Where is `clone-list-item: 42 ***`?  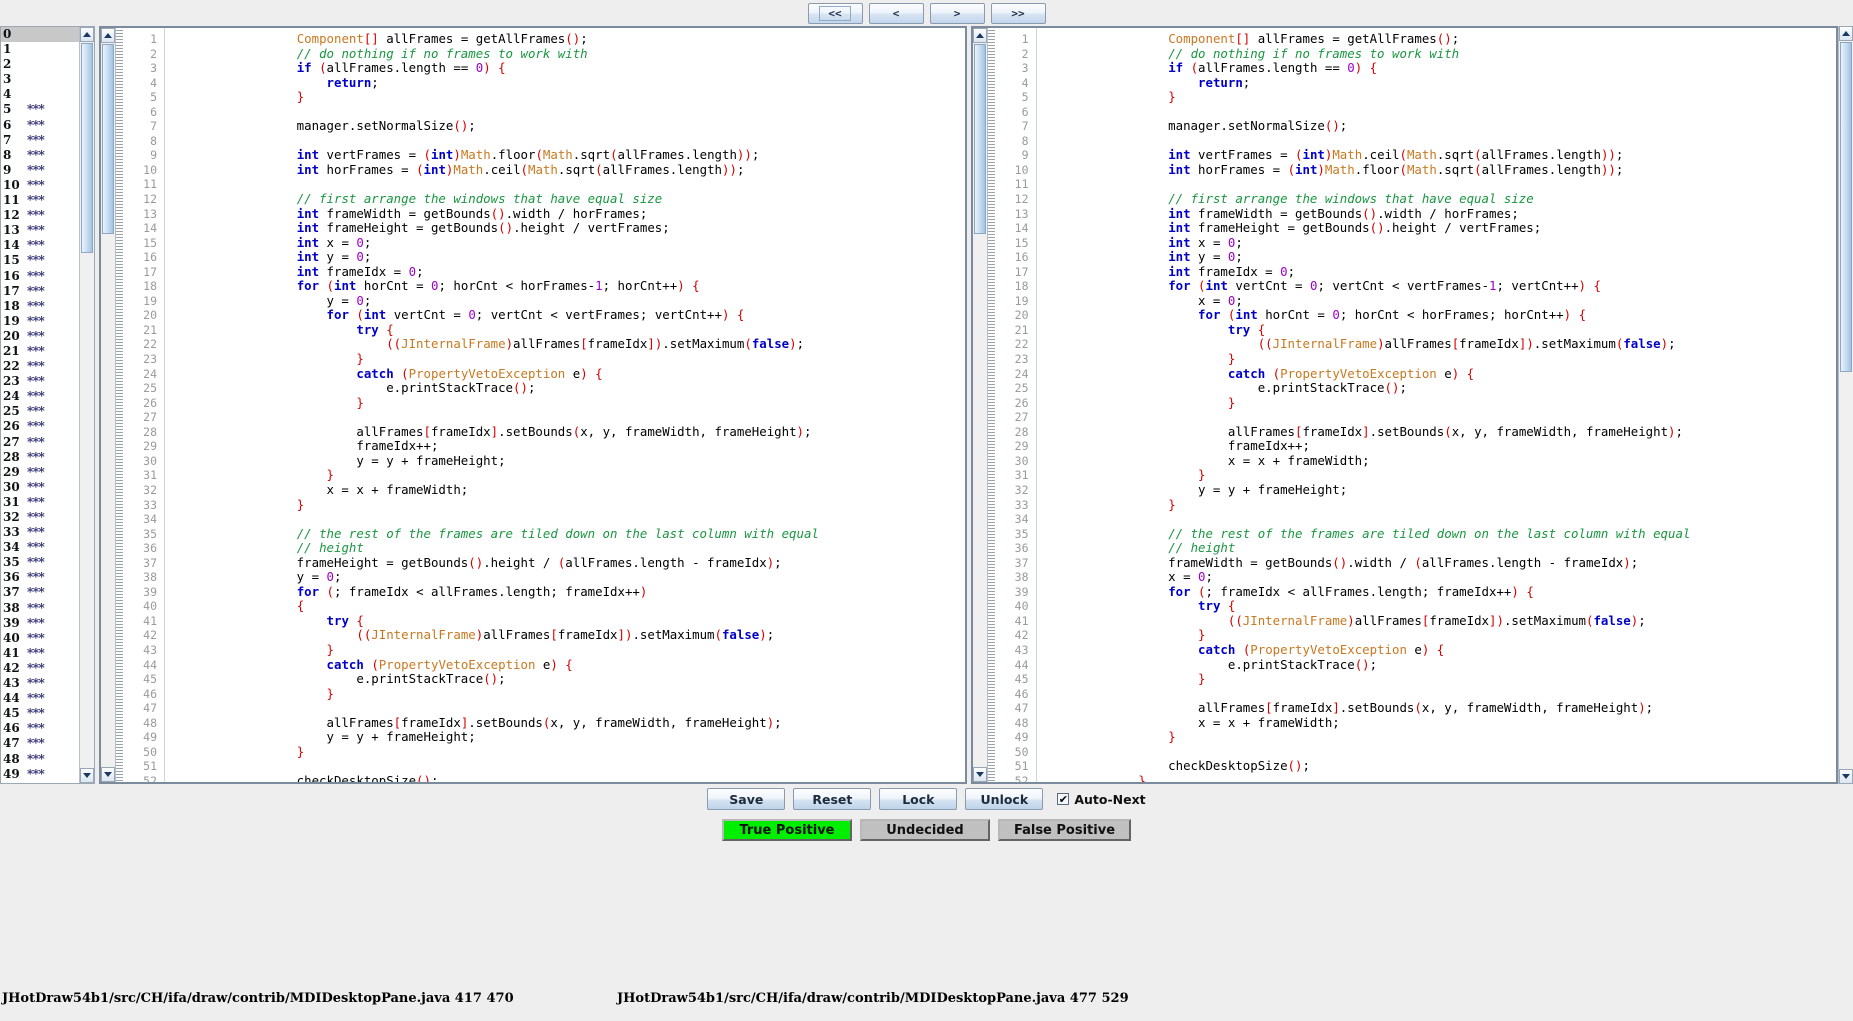 clone-list-item: 42 *** is located at coordinates (40, 668).